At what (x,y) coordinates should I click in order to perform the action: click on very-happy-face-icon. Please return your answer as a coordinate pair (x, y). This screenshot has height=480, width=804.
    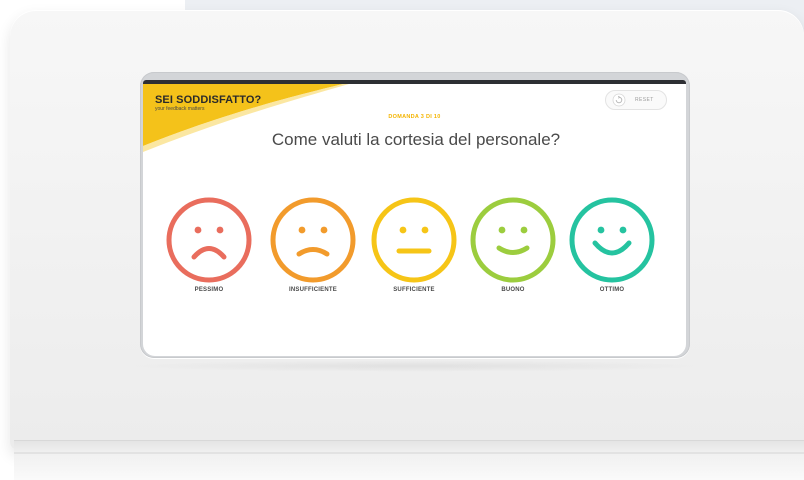
    Looking at the image, I should click on (612, 240).